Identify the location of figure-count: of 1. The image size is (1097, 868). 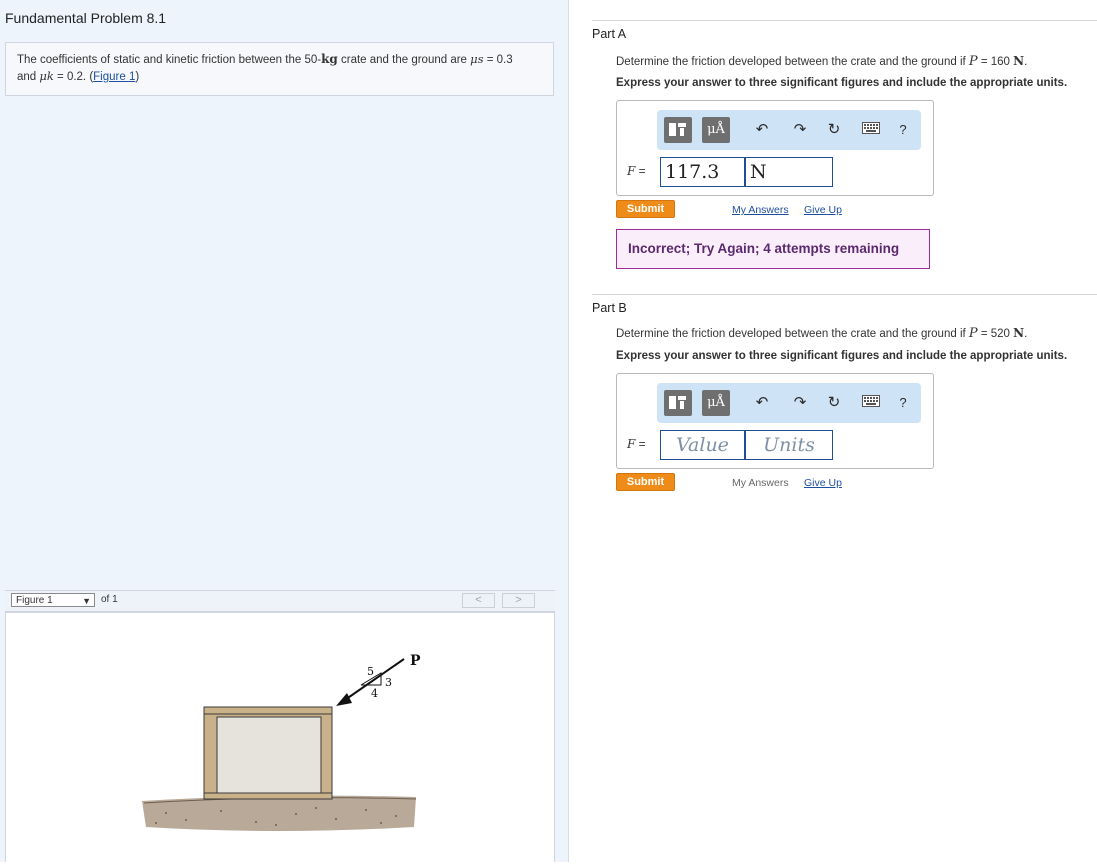
(109, 599).